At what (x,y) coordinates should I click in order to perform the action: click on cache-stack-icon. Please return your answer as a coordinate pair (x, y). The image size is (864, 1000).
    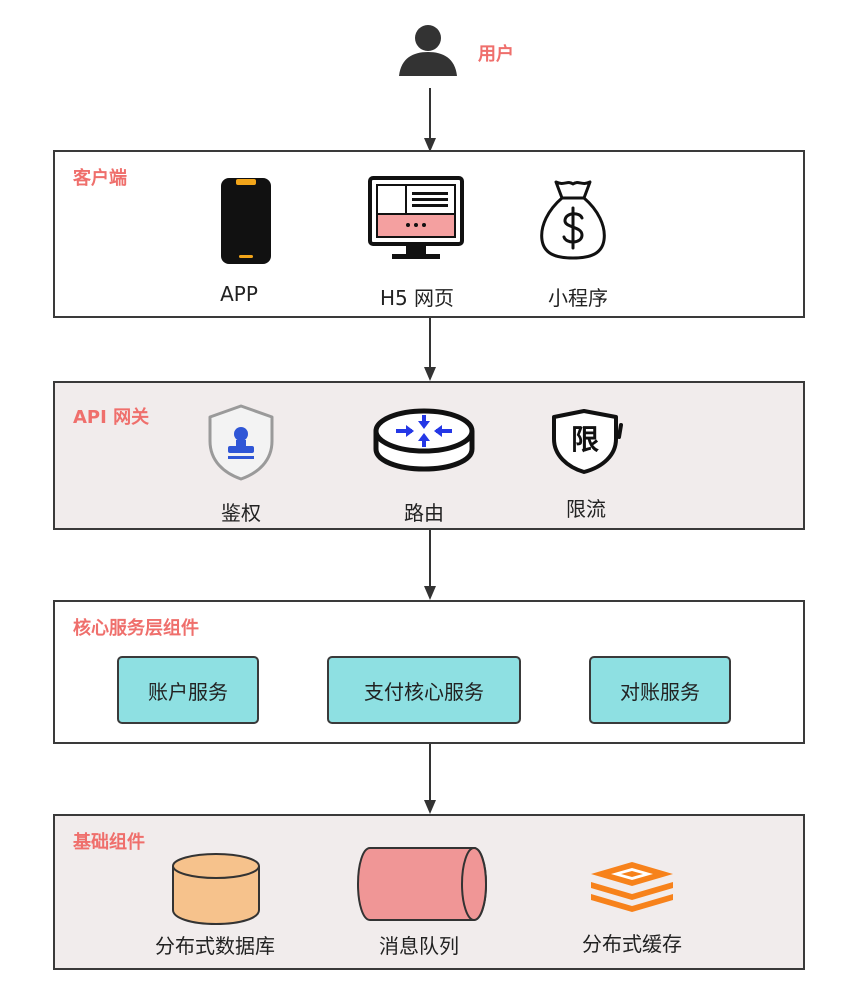
    Looking at the image, I should click on (632, 890).